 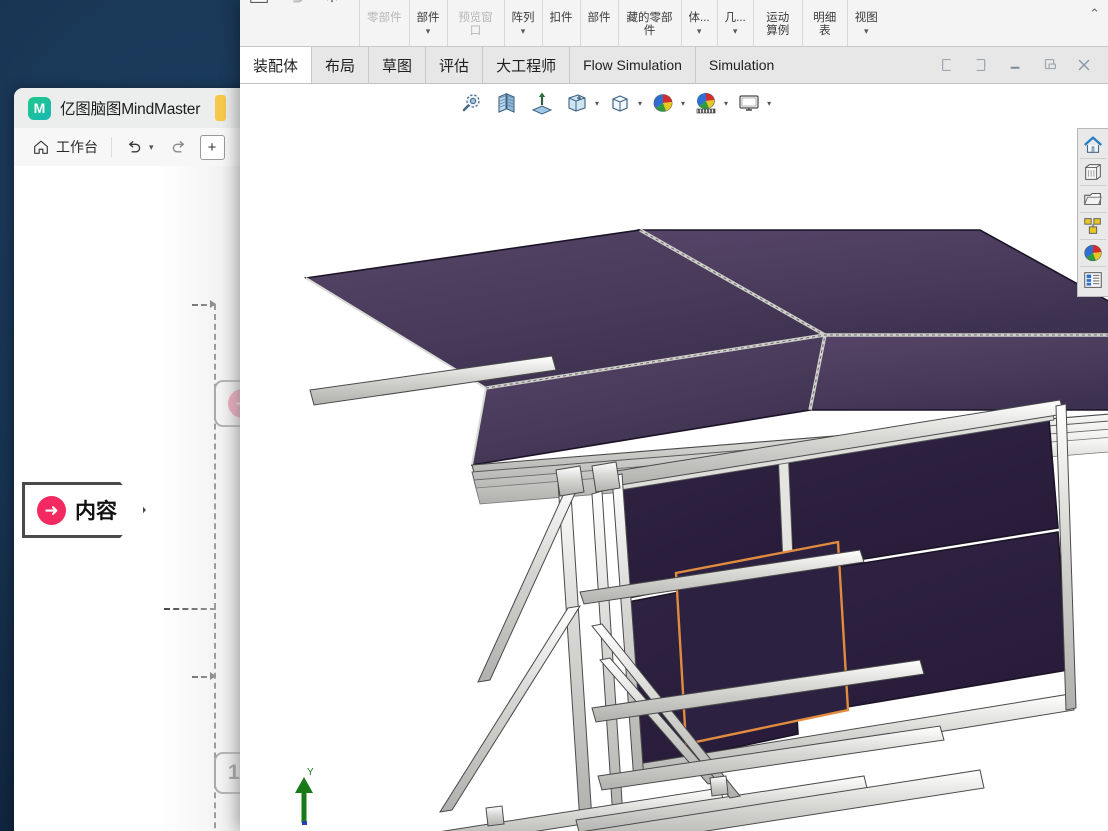 What do you see at coordinates (741, 65) in the screenshot?
I see `tab-simulation: Simulation` at bounding box center [741, 65].